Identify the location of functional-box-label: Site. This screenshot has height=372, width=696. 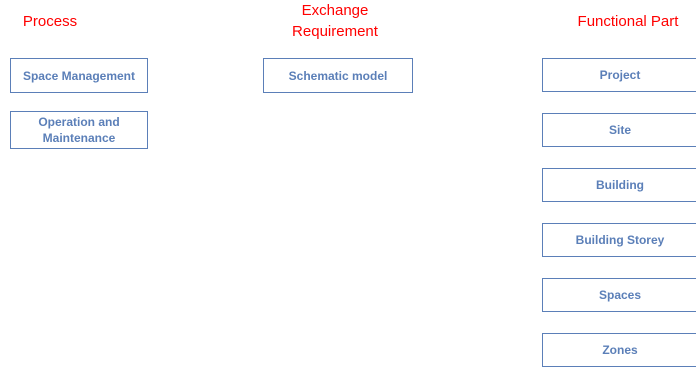
(619, 130).